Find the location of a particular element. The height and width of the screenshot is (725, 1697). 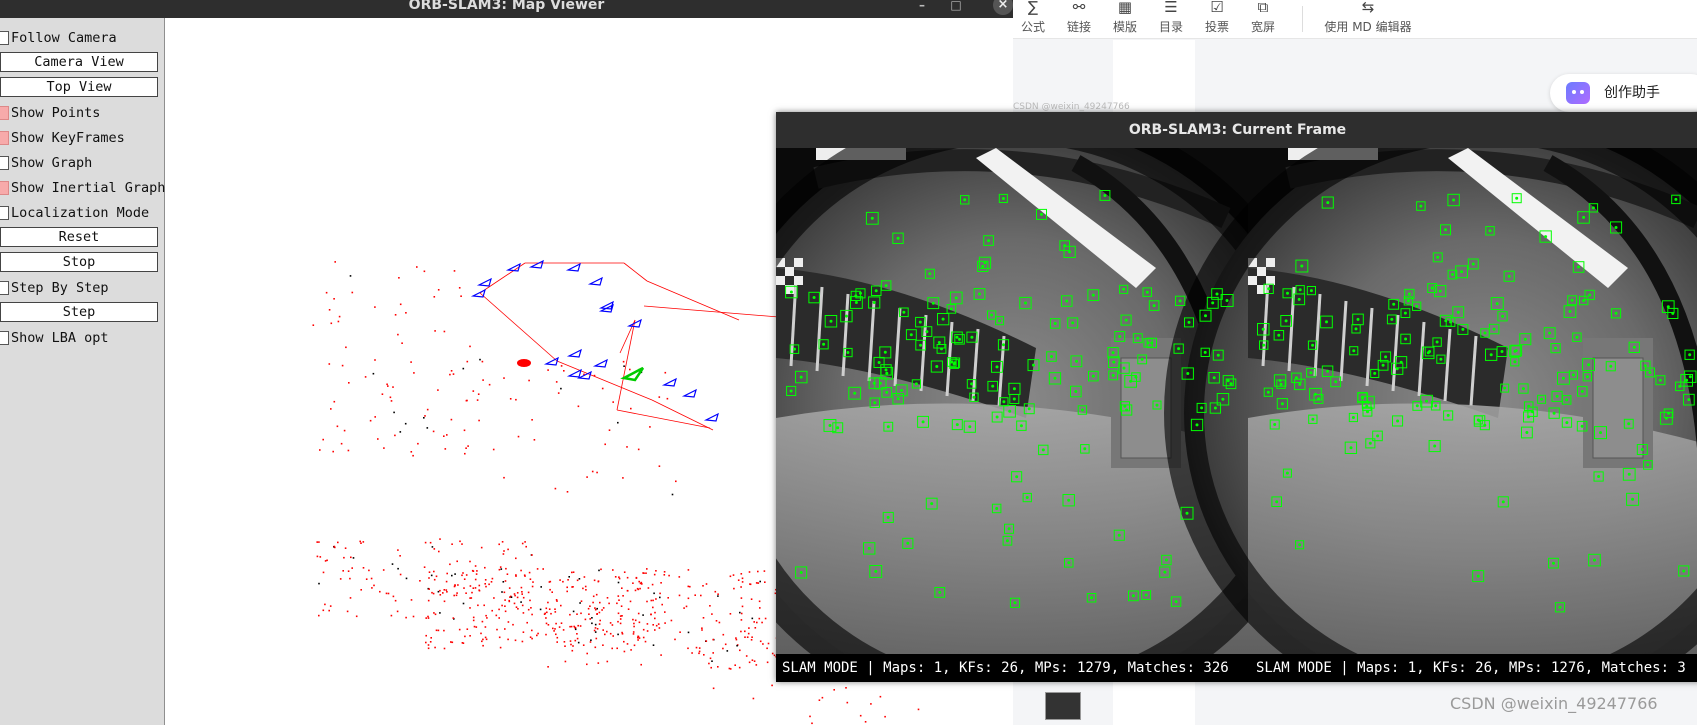

md-editor-button: ⇆ 使用 MD 编辑器 is located at coordinates (1368, 17).